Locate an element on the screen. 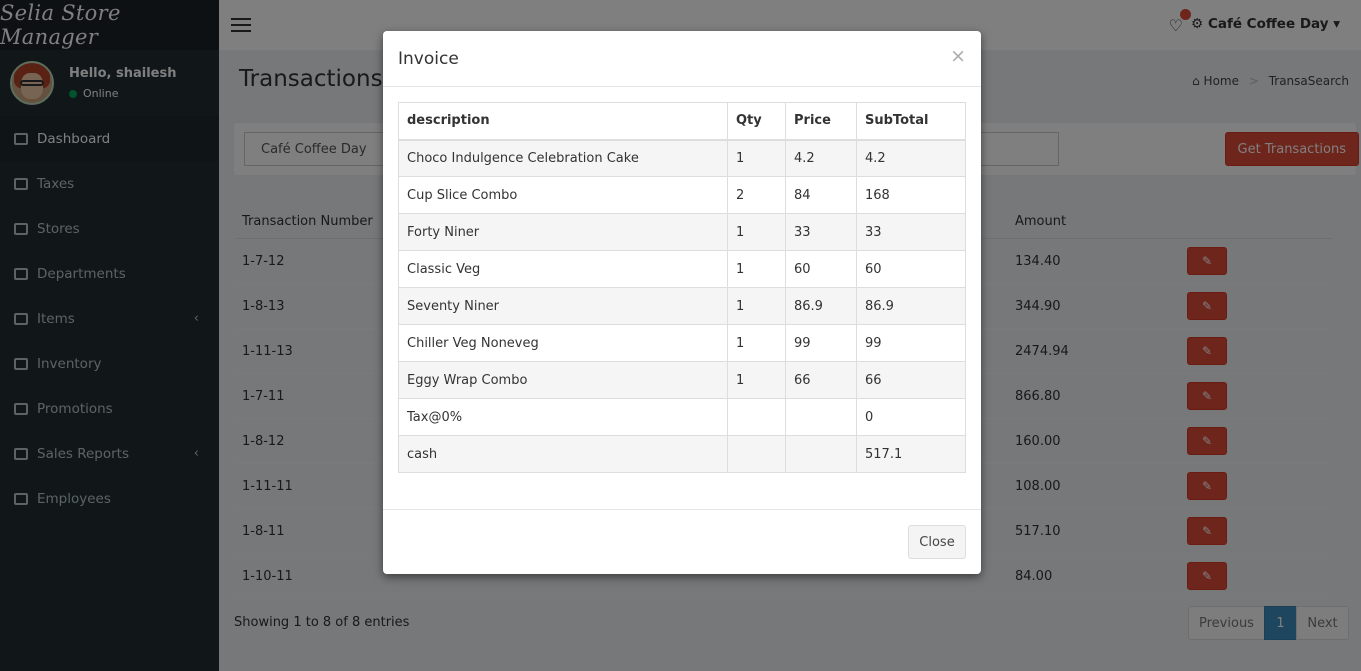  invoice-row: Seventy Niner 1 86.9 86.9 is located at coordinates (682, 306).